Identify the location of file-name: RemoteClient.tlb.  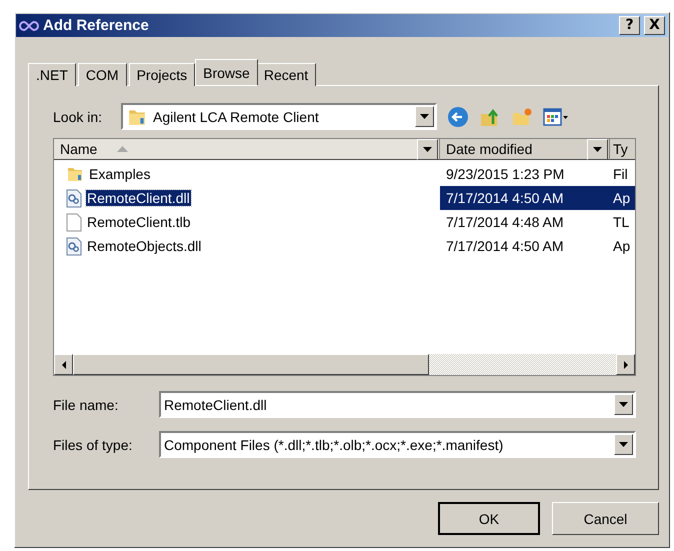
(139, 222).